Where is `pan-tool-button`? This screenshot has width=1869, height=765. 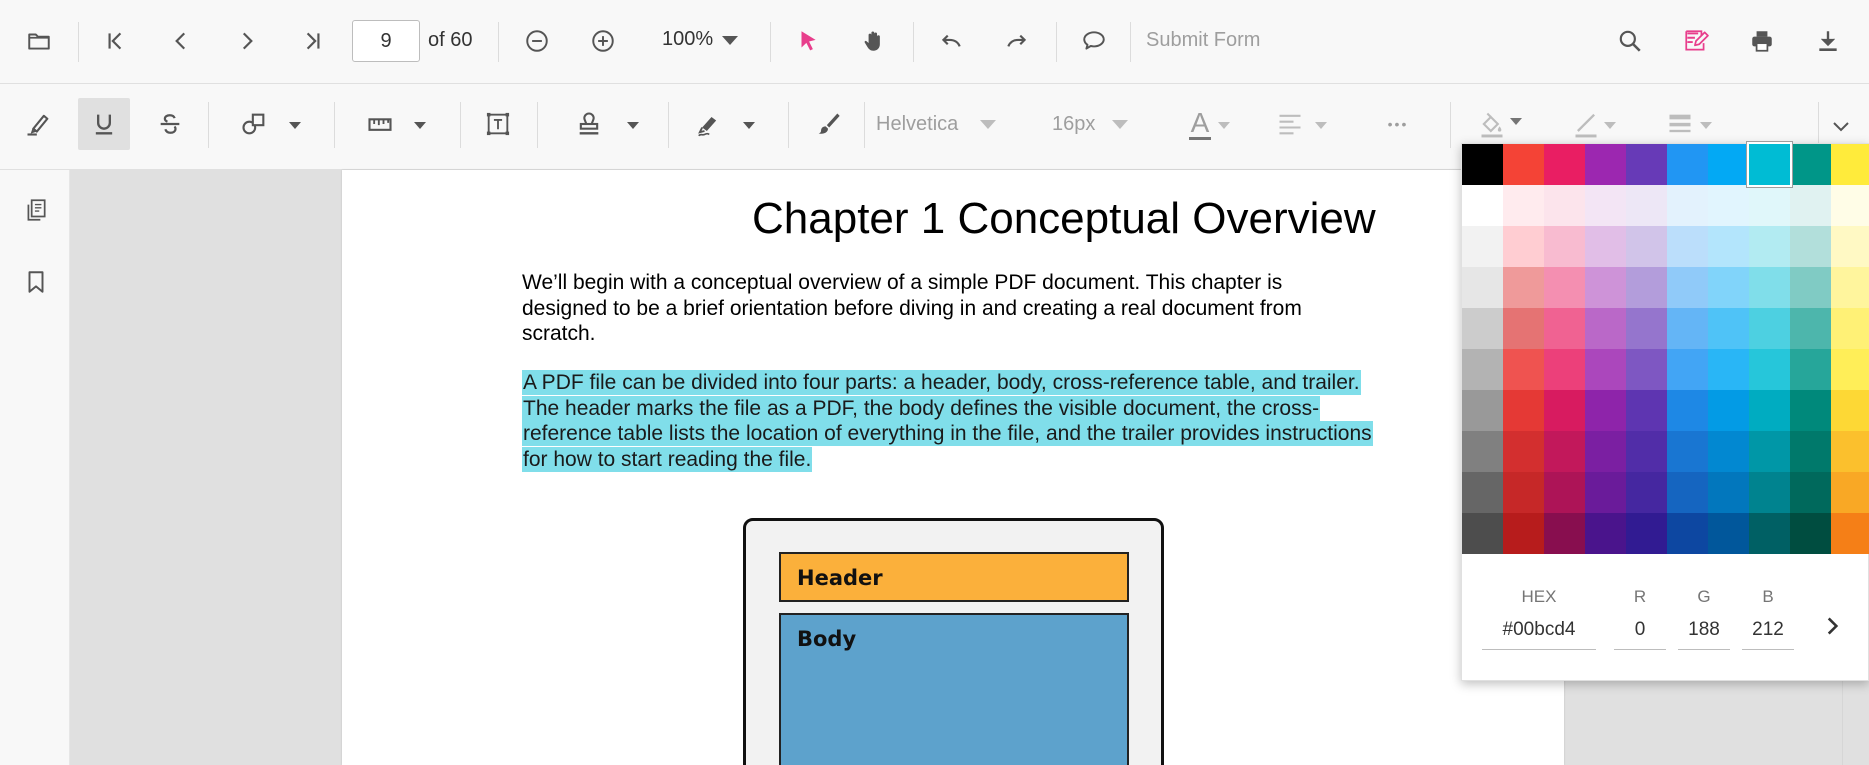
pan-tool-button is located at coordinates (874, 41).